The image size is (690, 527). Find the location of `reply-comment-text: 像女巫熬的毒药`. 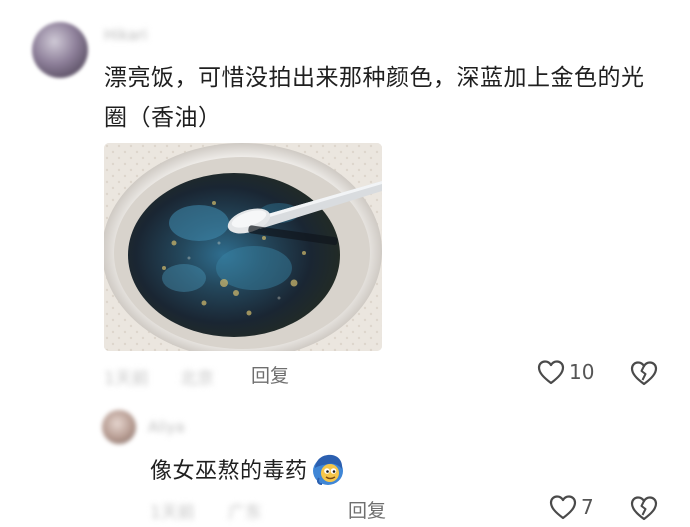

reply-comment-text: 像女巫熬的毒药 is located at coordinates (229, 471).